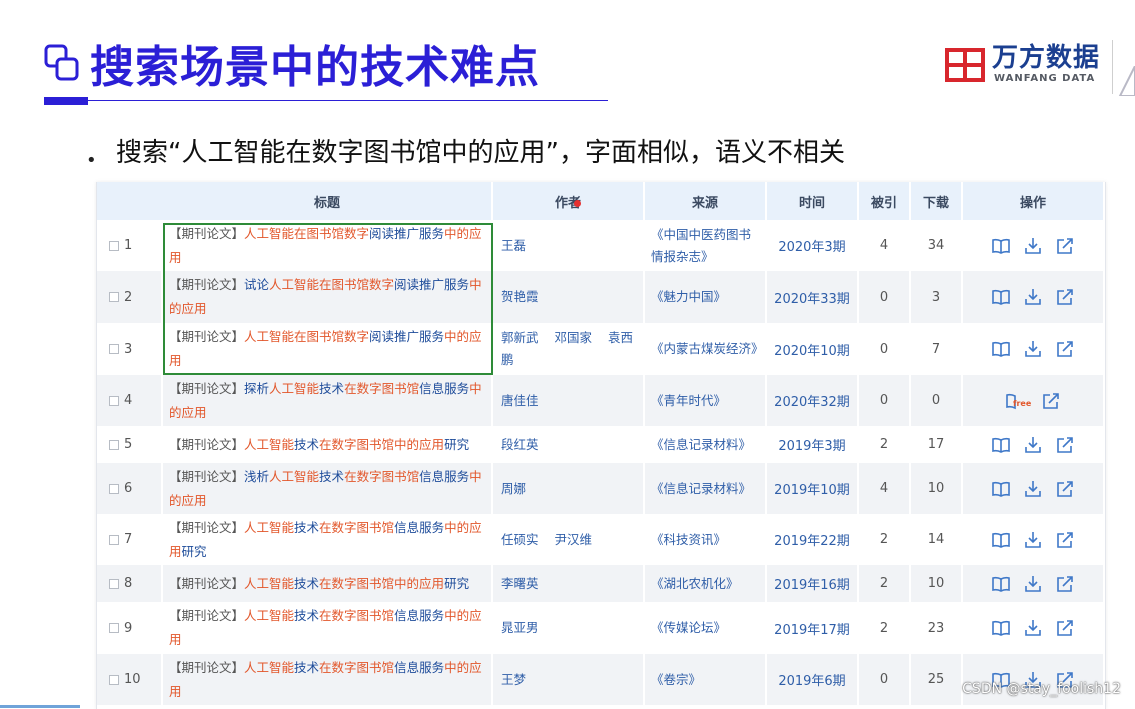  I want to click on source-link: 《卷宗》, so click(676, 680).